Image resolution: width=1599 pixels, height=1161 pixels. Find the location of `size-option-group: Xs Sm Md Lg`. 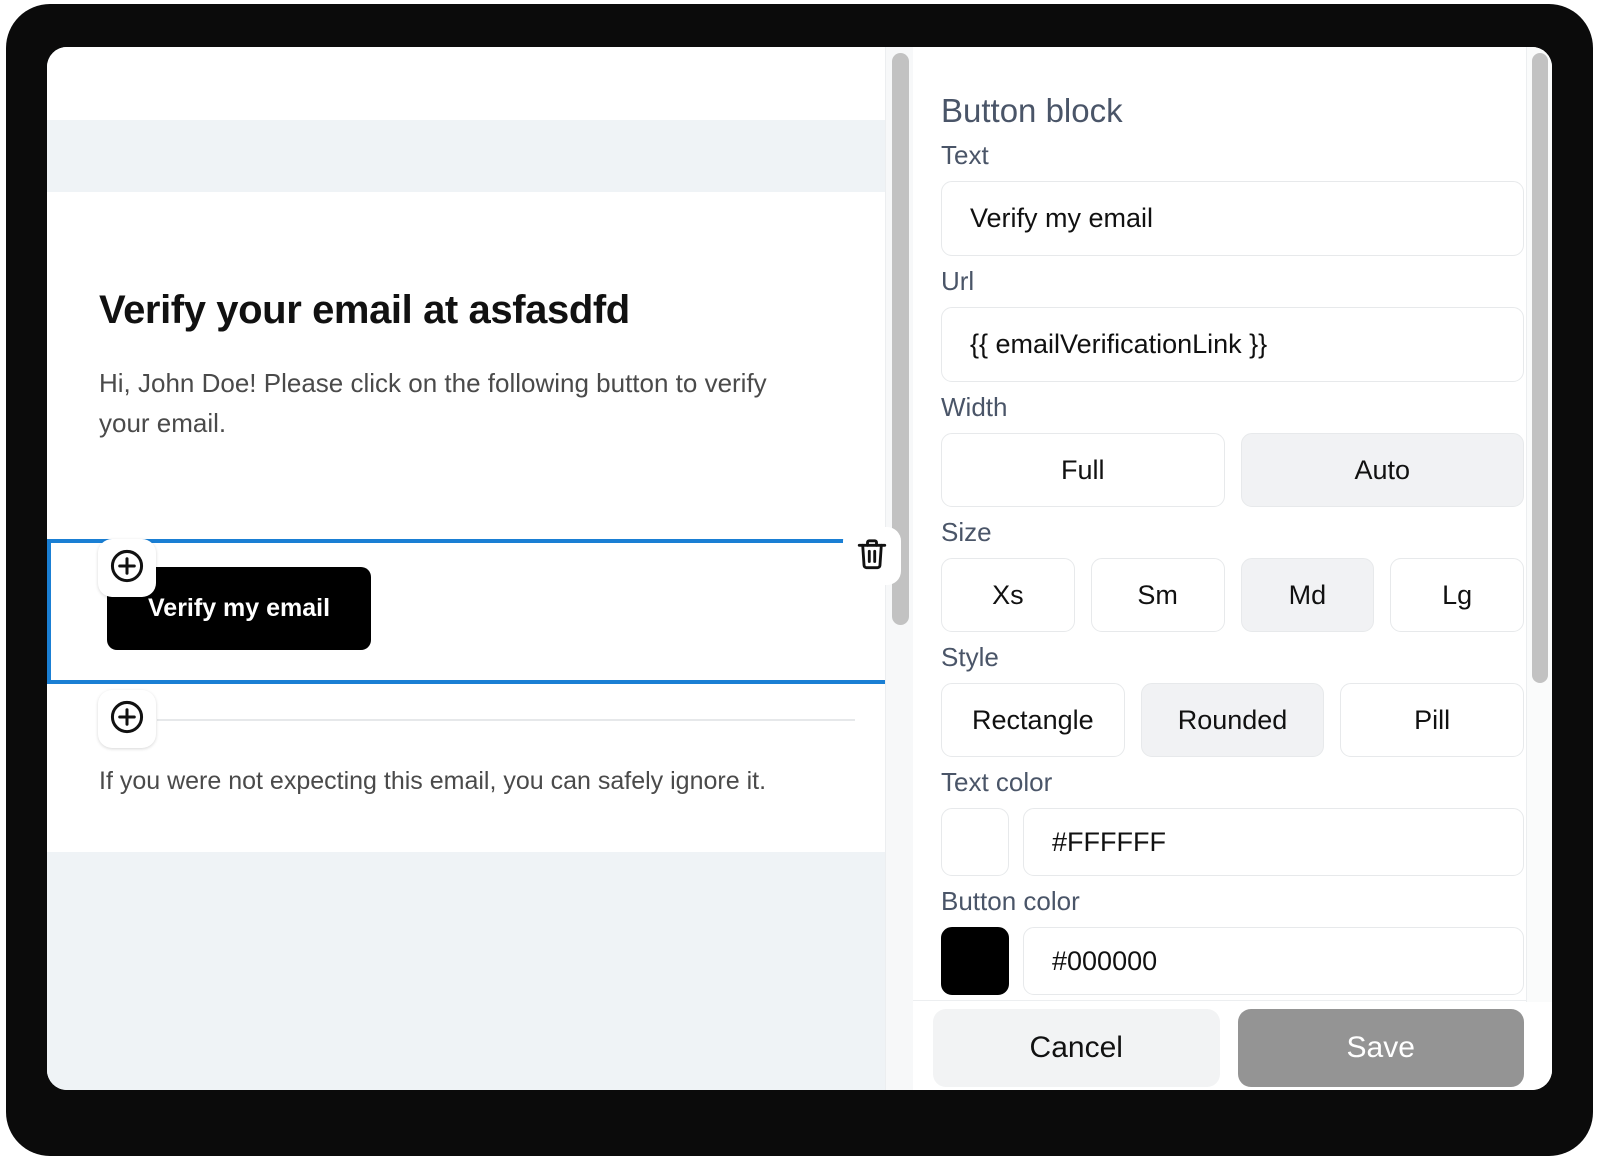

size-option-group: Xs Sm Md Lg is located at coordinates (1232, 595).